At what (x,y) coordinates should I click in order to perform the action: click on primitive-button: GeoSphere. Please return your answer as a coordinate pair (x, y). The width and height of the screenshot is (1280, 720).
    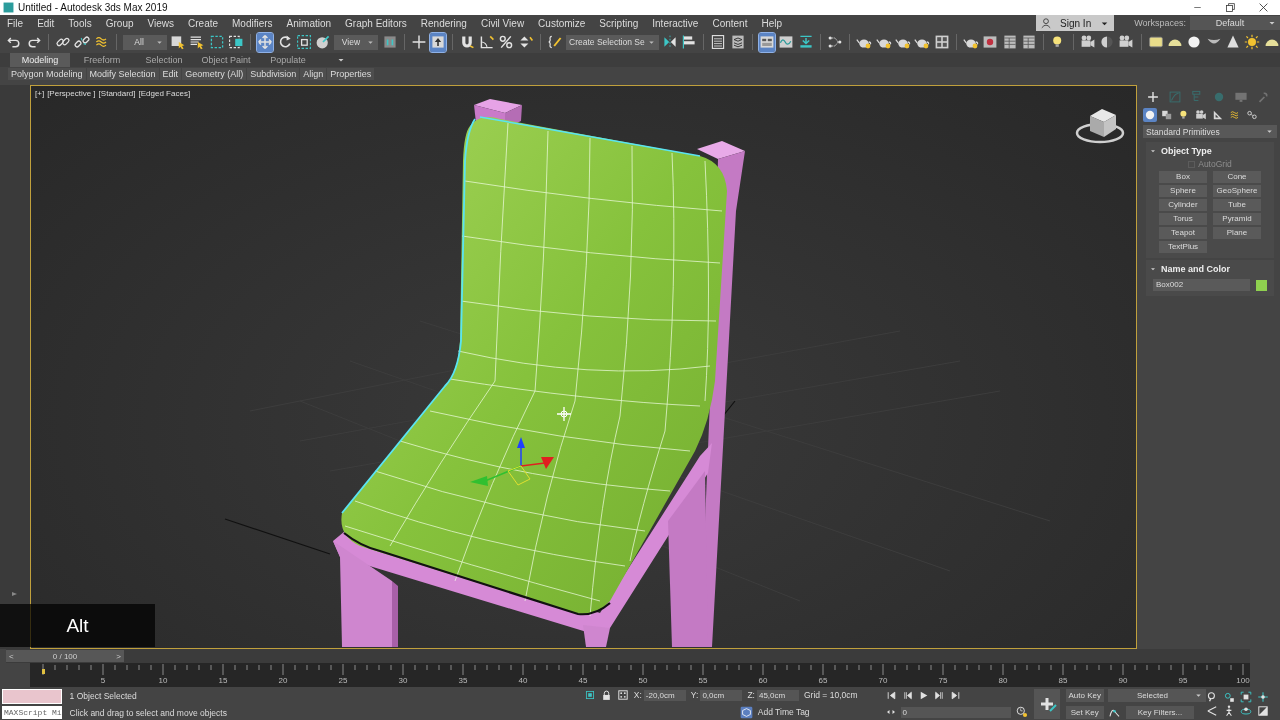
    Looking at the image, I should click on (1237, 191).